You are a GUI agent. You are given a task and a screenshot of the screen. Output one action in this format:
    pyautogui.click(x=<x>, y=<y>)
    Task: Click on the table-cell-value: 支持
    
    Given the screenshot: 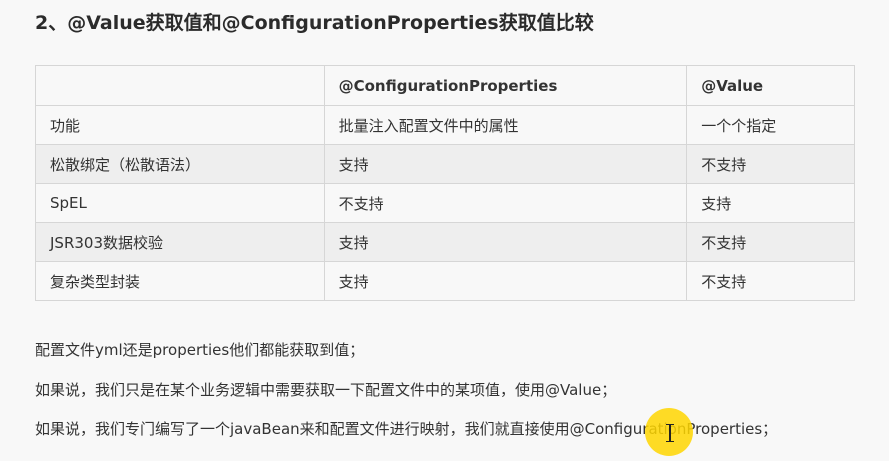 What is the action you would take?
    pyautogui.click(x=770, y=203)
    